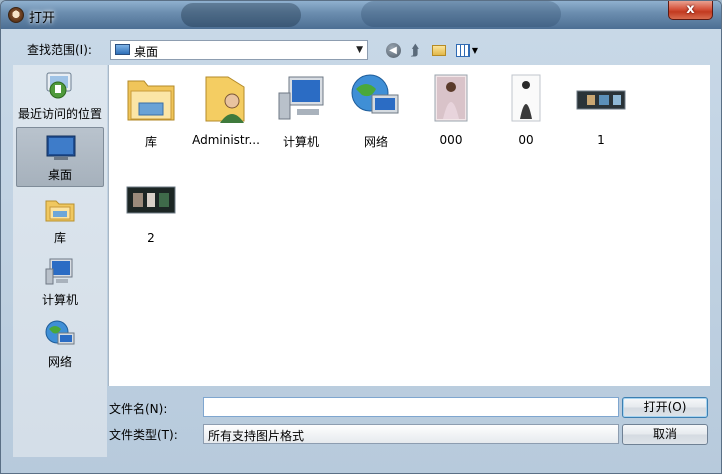 The width and height of the screenshot is (722, 474). I want to click on place-network: 网络, so click(60, 345).